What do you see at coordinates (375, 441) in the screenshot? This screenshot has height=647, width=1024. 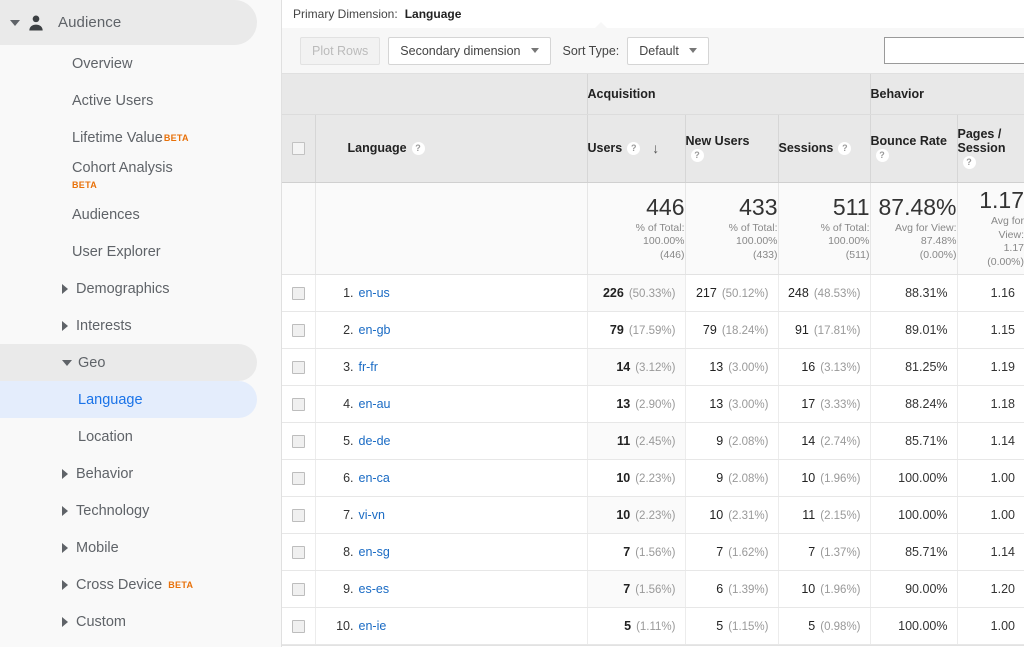 I see `language-link: de-de` at bounding box center [375, 441].